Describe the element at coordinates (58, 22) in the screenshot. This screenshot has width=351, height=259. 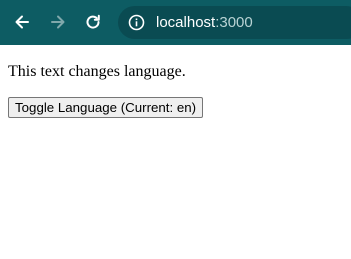
I see `forward-arrow-icon` at that location.